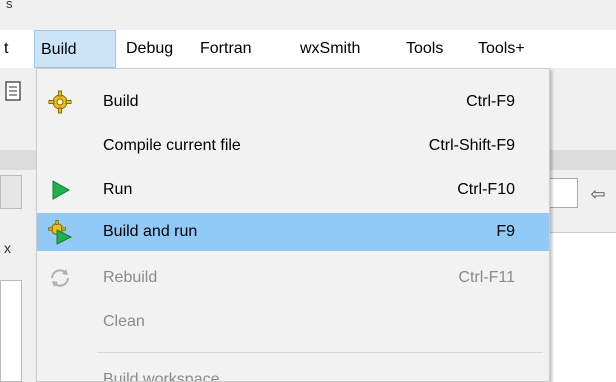 The height and width of the screenshot is (382, 616). What do you see at coordinates (486, 189) in the screenshot?
I see `menu-item-shortcut: Ctrl-F10` at bounding box center [486, 189].